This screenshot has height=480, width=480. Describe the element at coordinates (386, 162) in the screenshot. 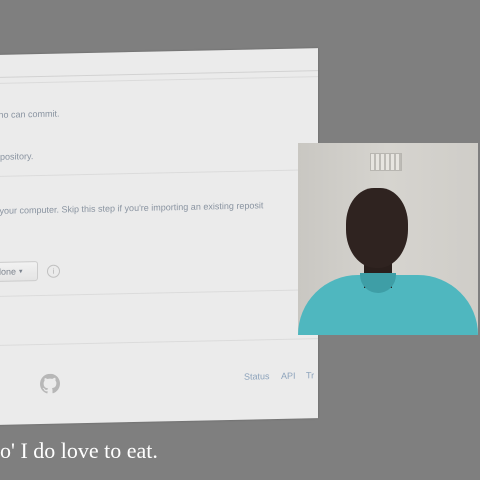

I see `ceiling-vent` at that location.